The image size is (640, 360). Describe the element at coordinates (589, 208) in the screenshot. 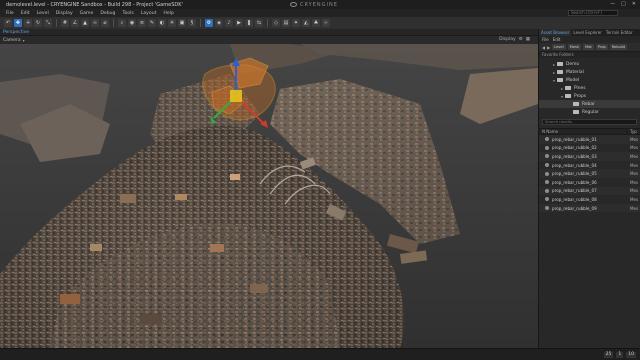

I see `list-item: prop_rebar_rubble_09 Mes` at that location.